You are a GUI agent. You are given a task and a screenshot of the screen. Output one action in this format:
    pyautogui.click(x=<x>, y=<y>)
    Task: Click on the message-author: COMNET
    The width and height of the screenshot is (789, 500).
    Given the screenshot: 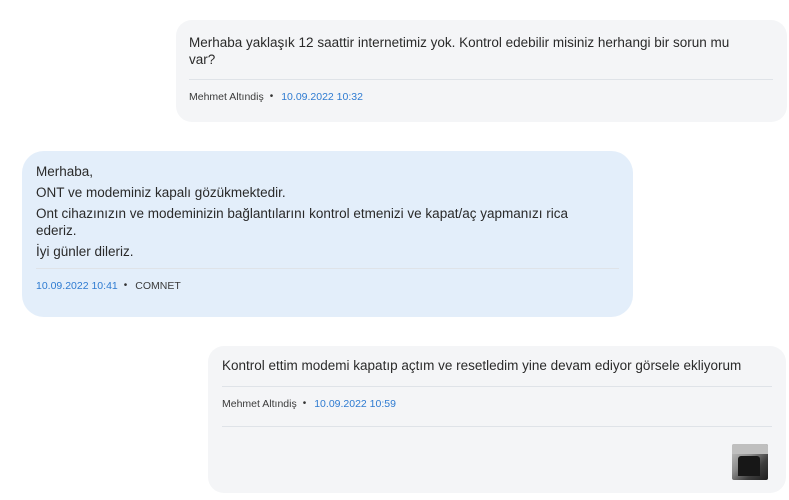 What is the action you would take?
    pyautogui.click(x=158, y=286)
    